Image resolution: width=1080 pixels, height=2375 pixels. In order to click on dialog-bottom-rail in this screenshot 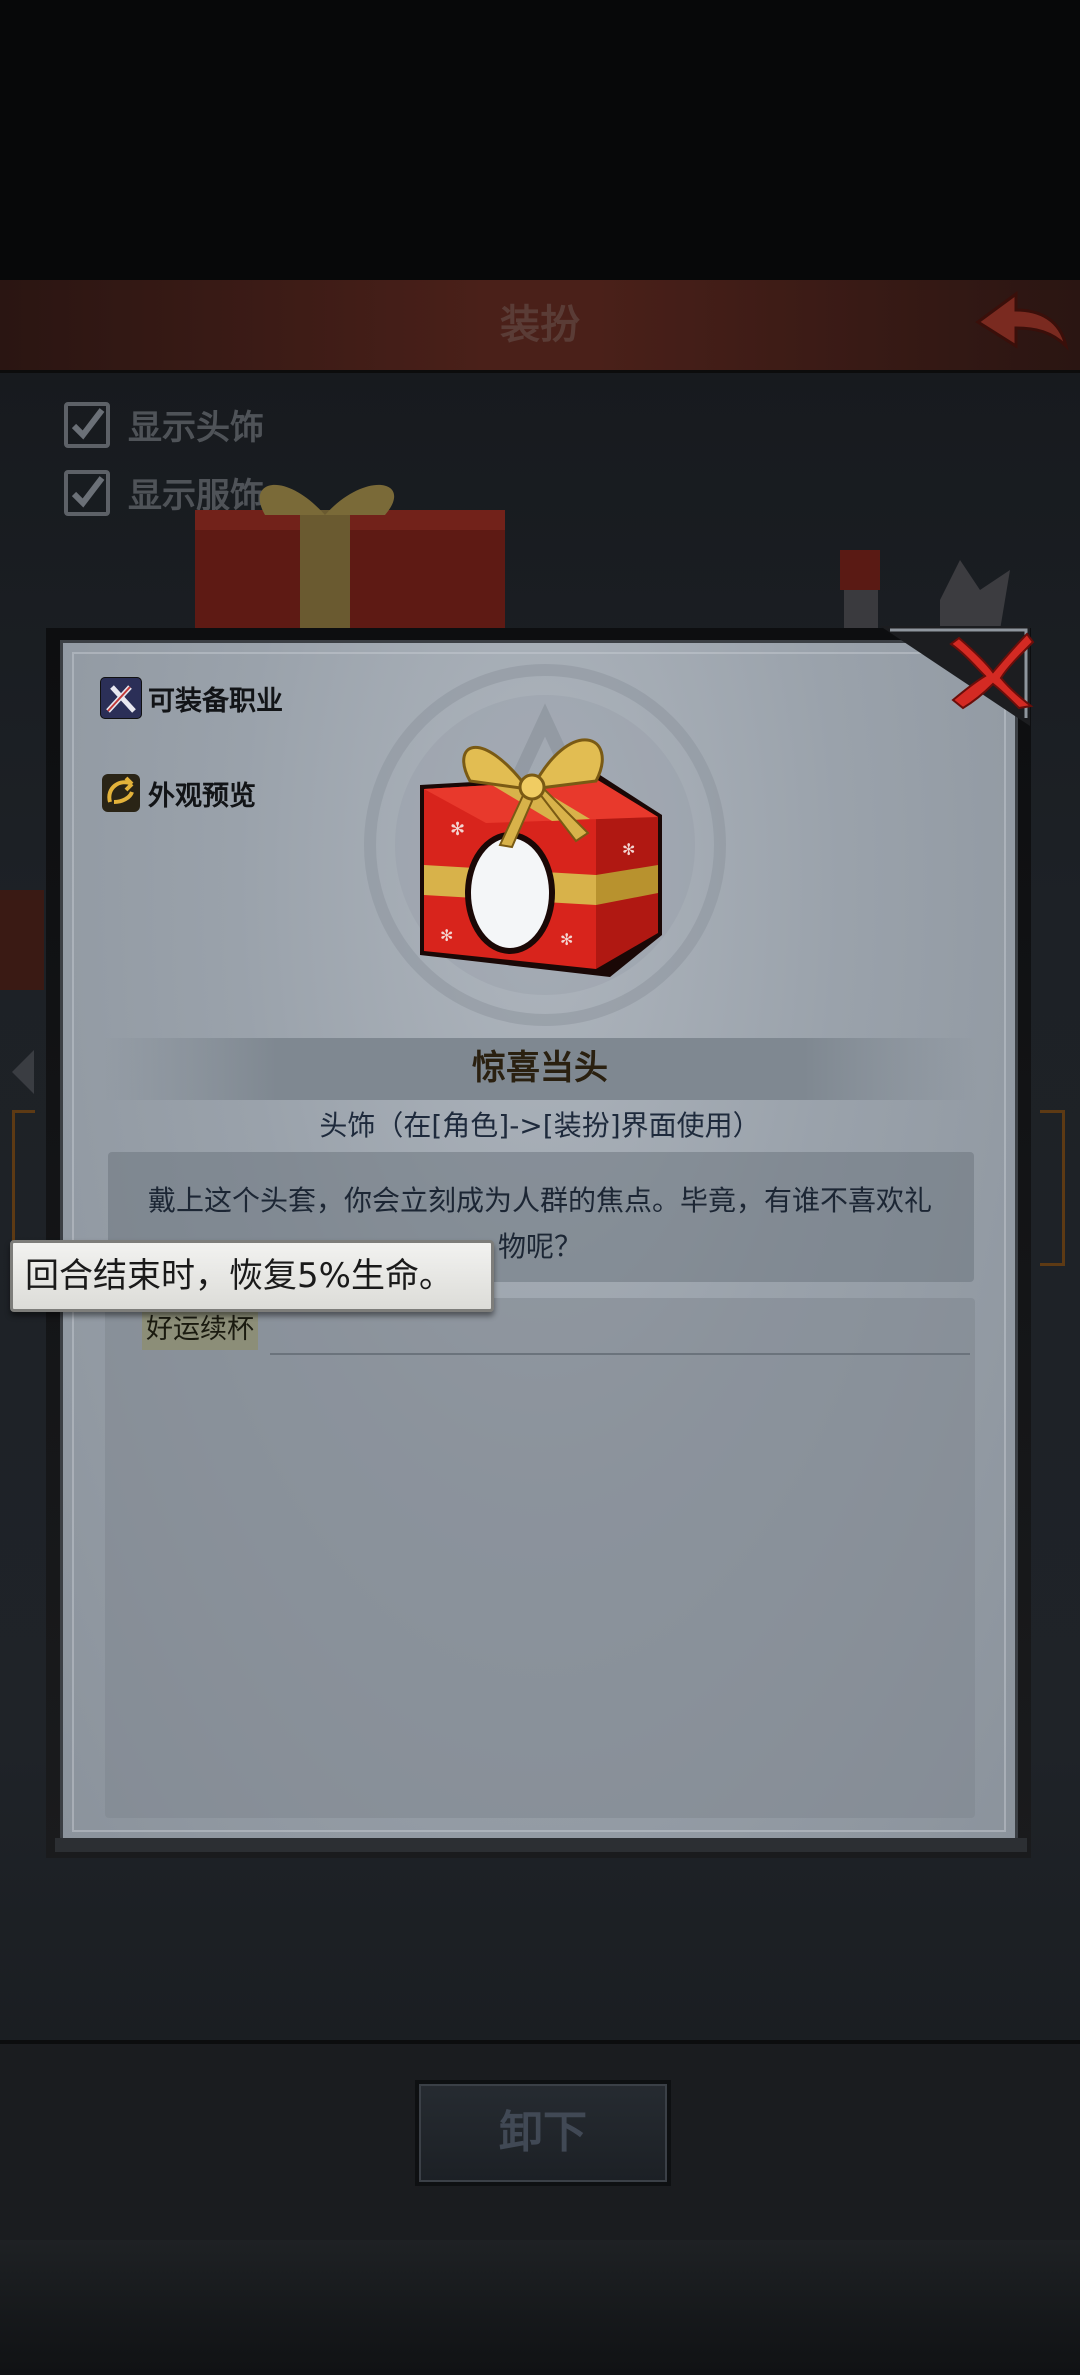, I will do `click(541, 1845)`.